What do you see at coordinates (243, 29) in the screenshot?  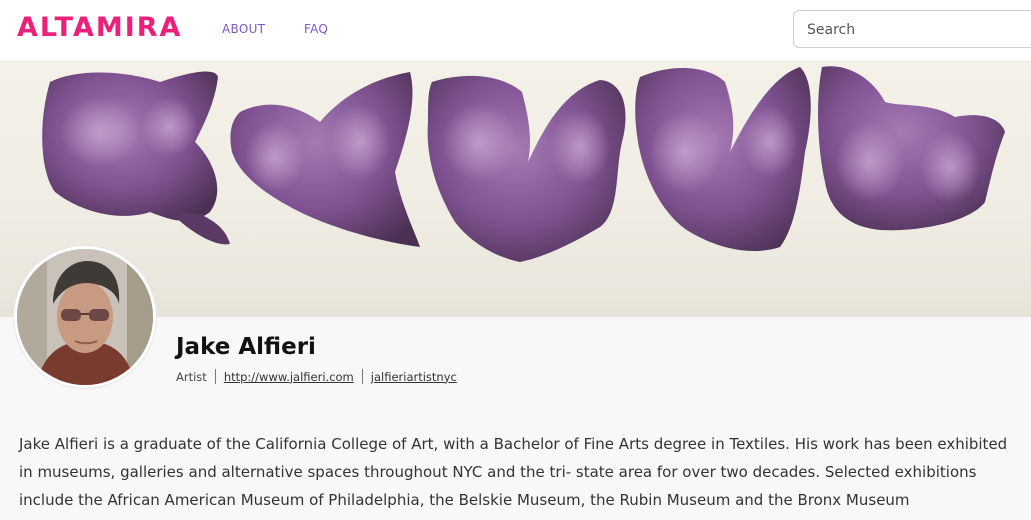 I see `nav-about-link: ABOUT` at bounding box center [243, 29].